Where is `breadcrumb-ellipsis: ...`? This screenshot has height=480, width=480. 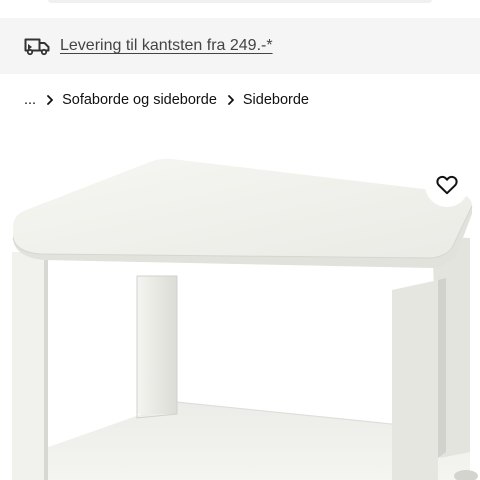
breadcrumb-ellipsis: ... is located at coordinates (30, 100).